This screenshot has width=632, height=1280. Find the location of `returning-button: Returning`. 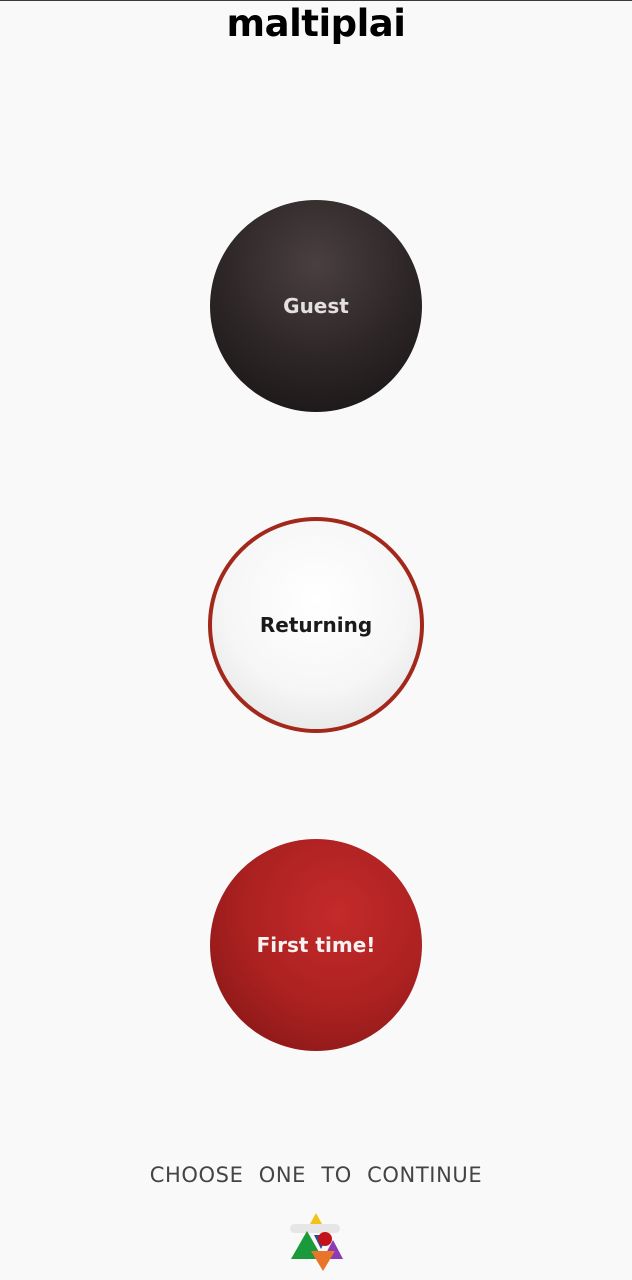

returning-button: Returning is located at coordinates (316, 625).